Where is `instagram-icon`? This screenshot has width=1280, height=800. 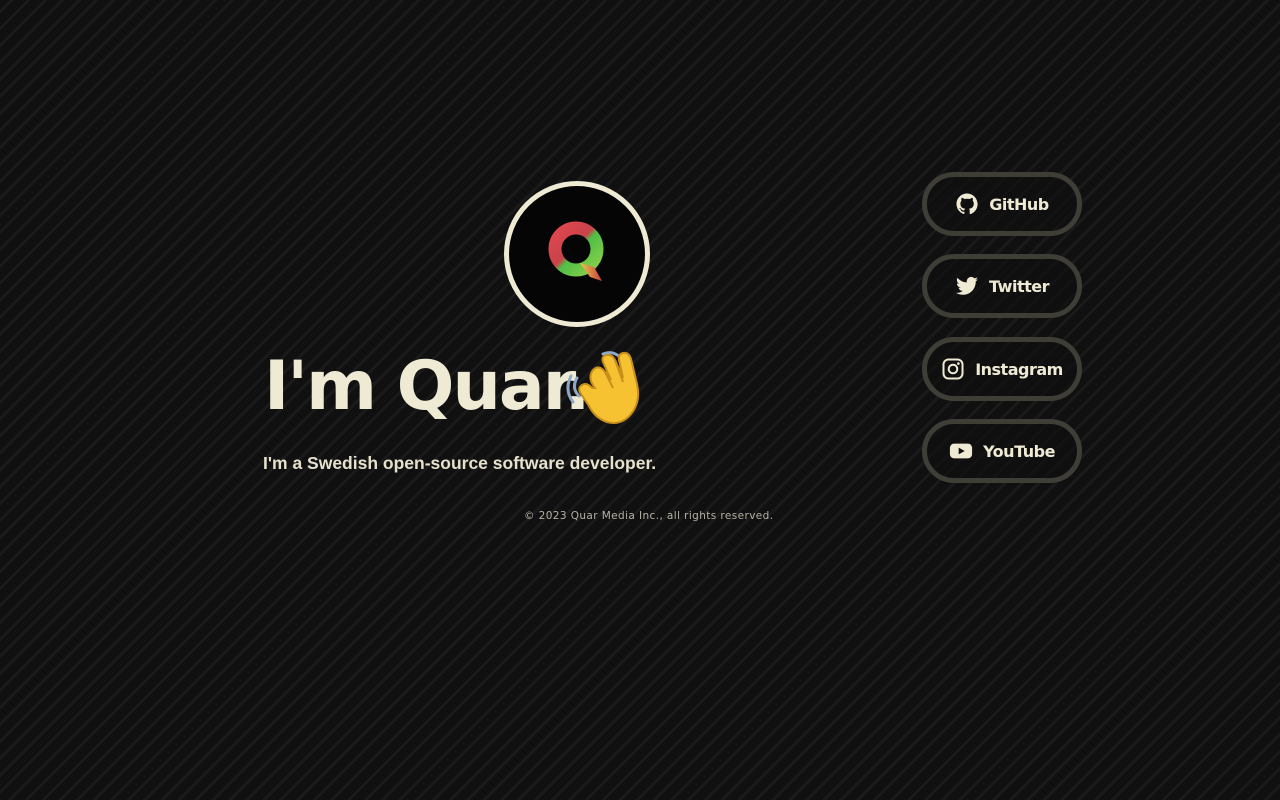
instagram-icon is located at coordinates (953, 369).